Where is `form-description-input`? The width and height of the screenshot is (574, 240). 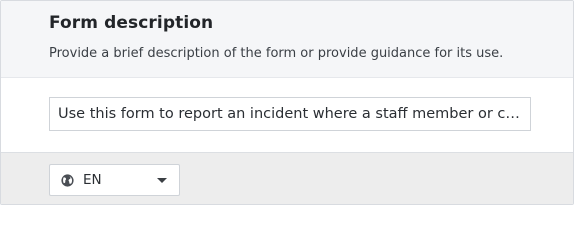
form-description-input is located at coordinates (290, 114).